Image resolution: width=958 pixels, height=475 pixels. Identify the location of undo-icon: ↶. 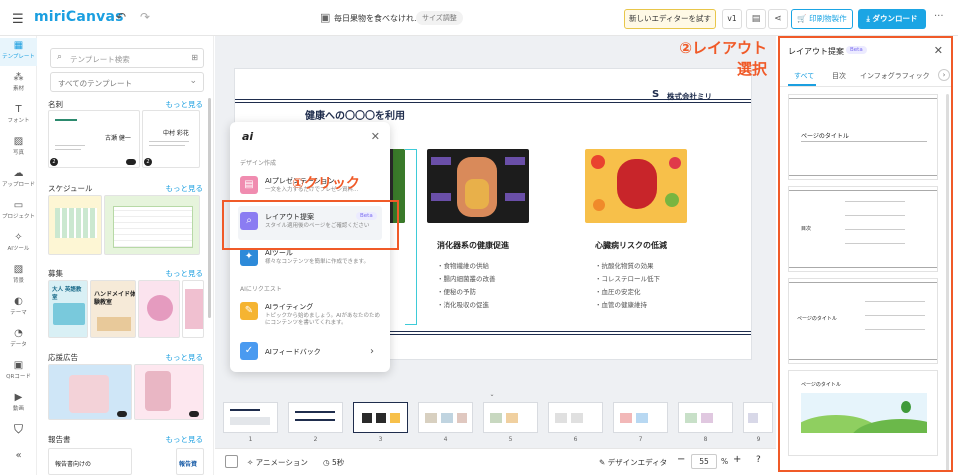
(121, 17).